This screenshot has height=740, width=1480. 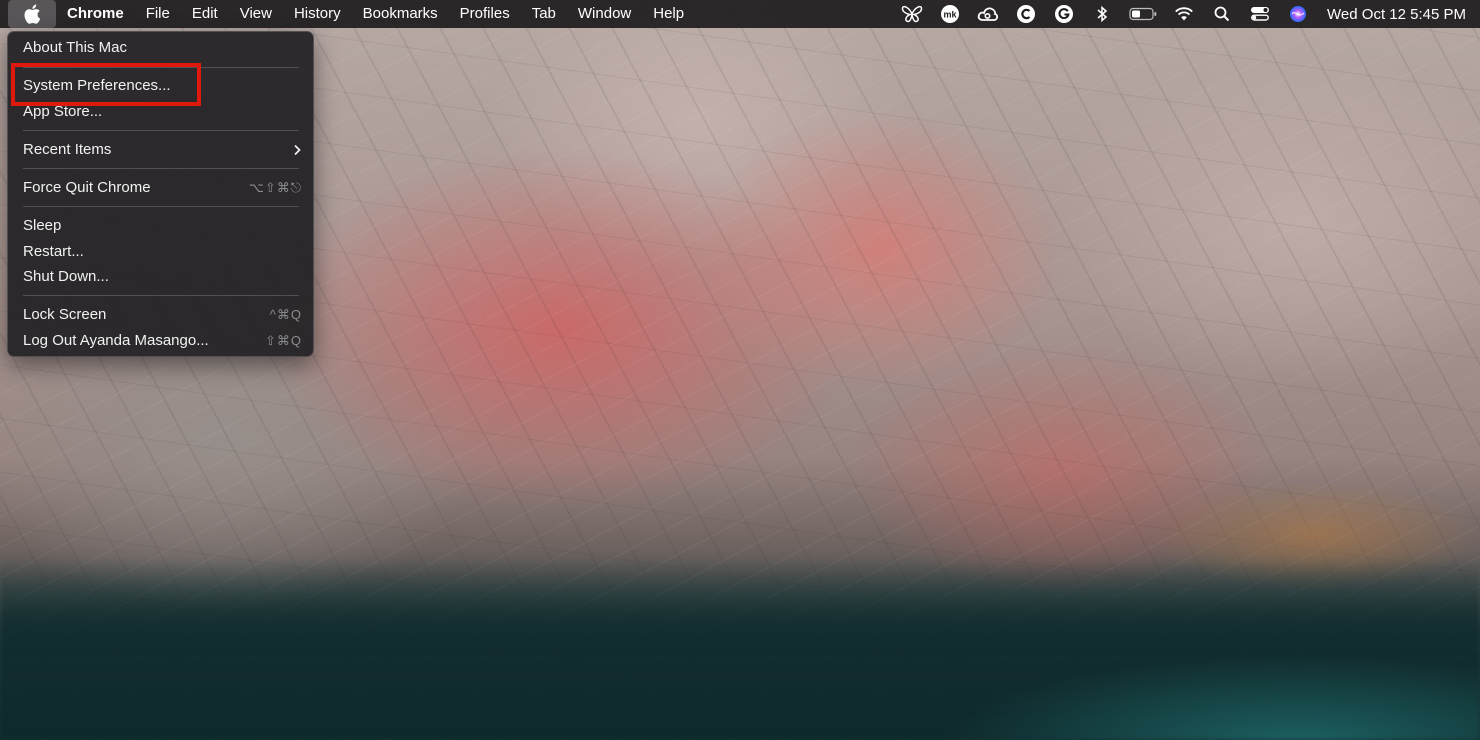 I want to click on mk-icon: mk, so click(x=950, y=14).